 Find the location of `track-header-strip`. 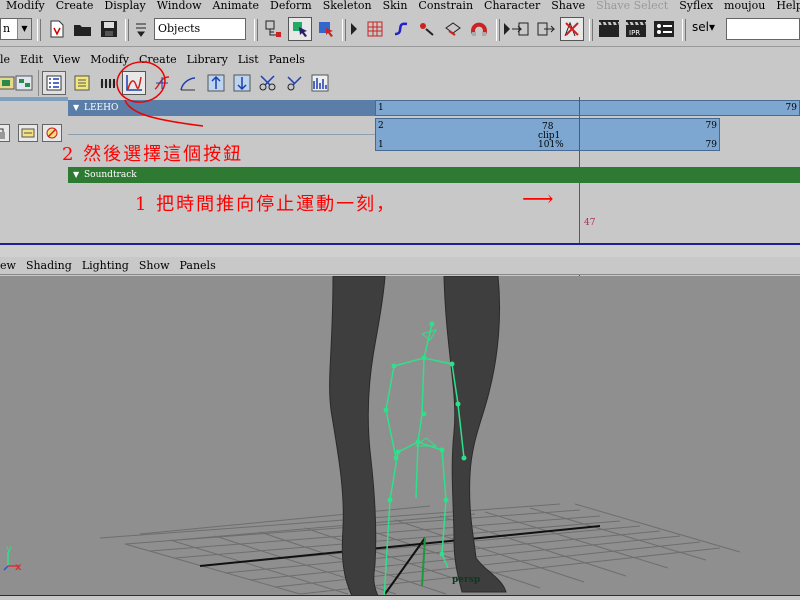

track-header-strip is located at coordinates (34, 99).